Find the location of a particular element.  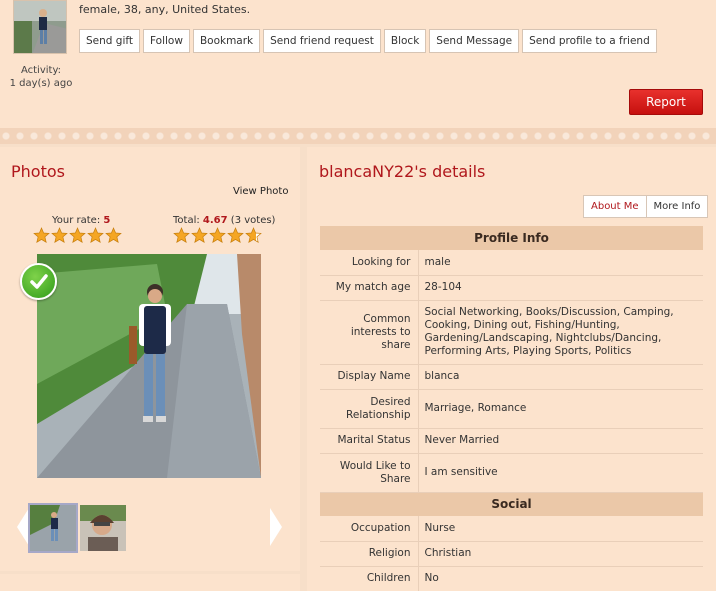

detail-key: Children is located at coordinates (369, 578).